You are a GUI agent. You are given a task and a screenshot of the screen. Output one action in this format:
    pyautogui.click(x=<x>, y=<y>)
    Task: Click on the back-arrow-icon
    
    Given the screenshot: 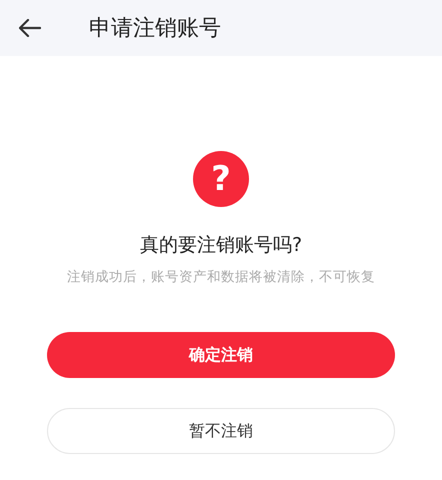 What is the action you would take?
    pyautogui.click(x=30, y=28)
    